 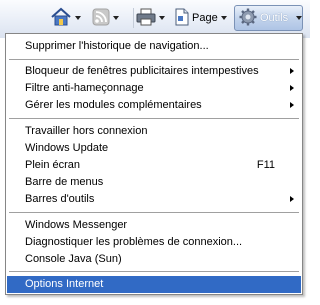 I want to click on print-button, so click(x=155, y=18).